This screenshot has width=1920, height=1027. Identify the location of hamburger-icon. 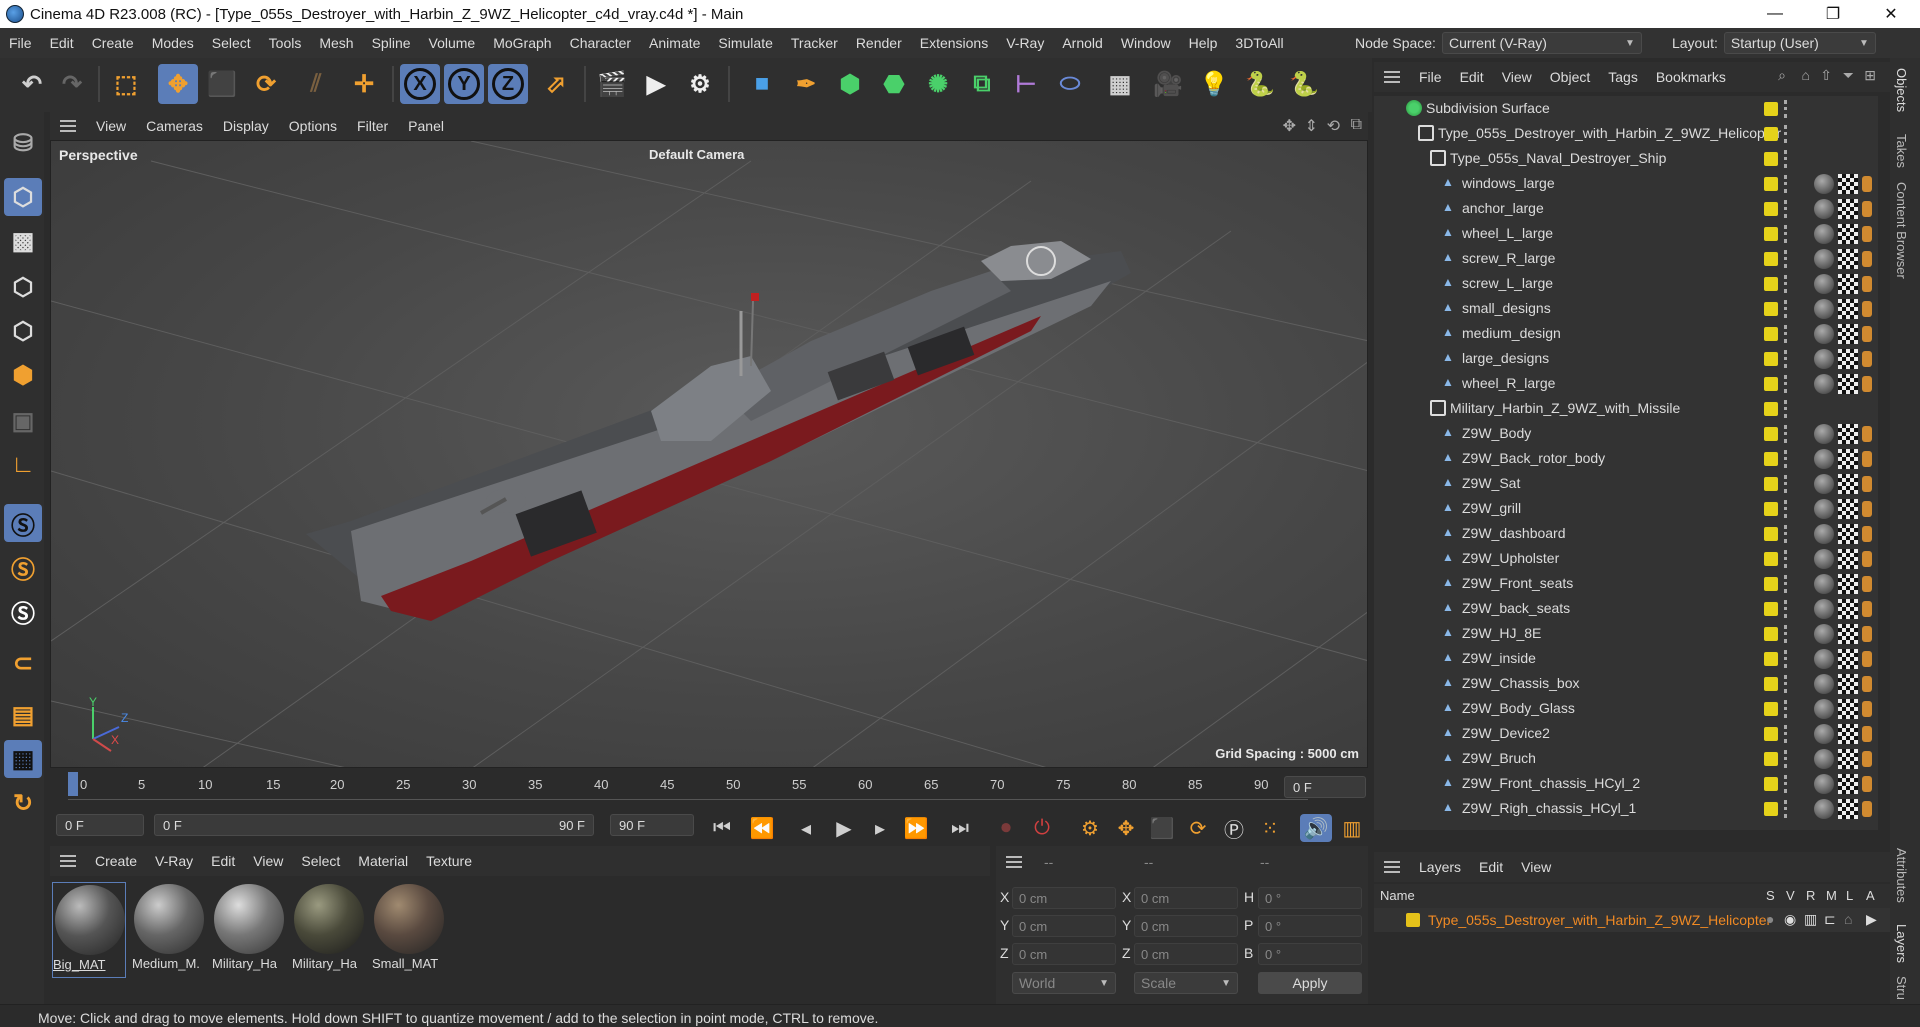
(1392, 77).